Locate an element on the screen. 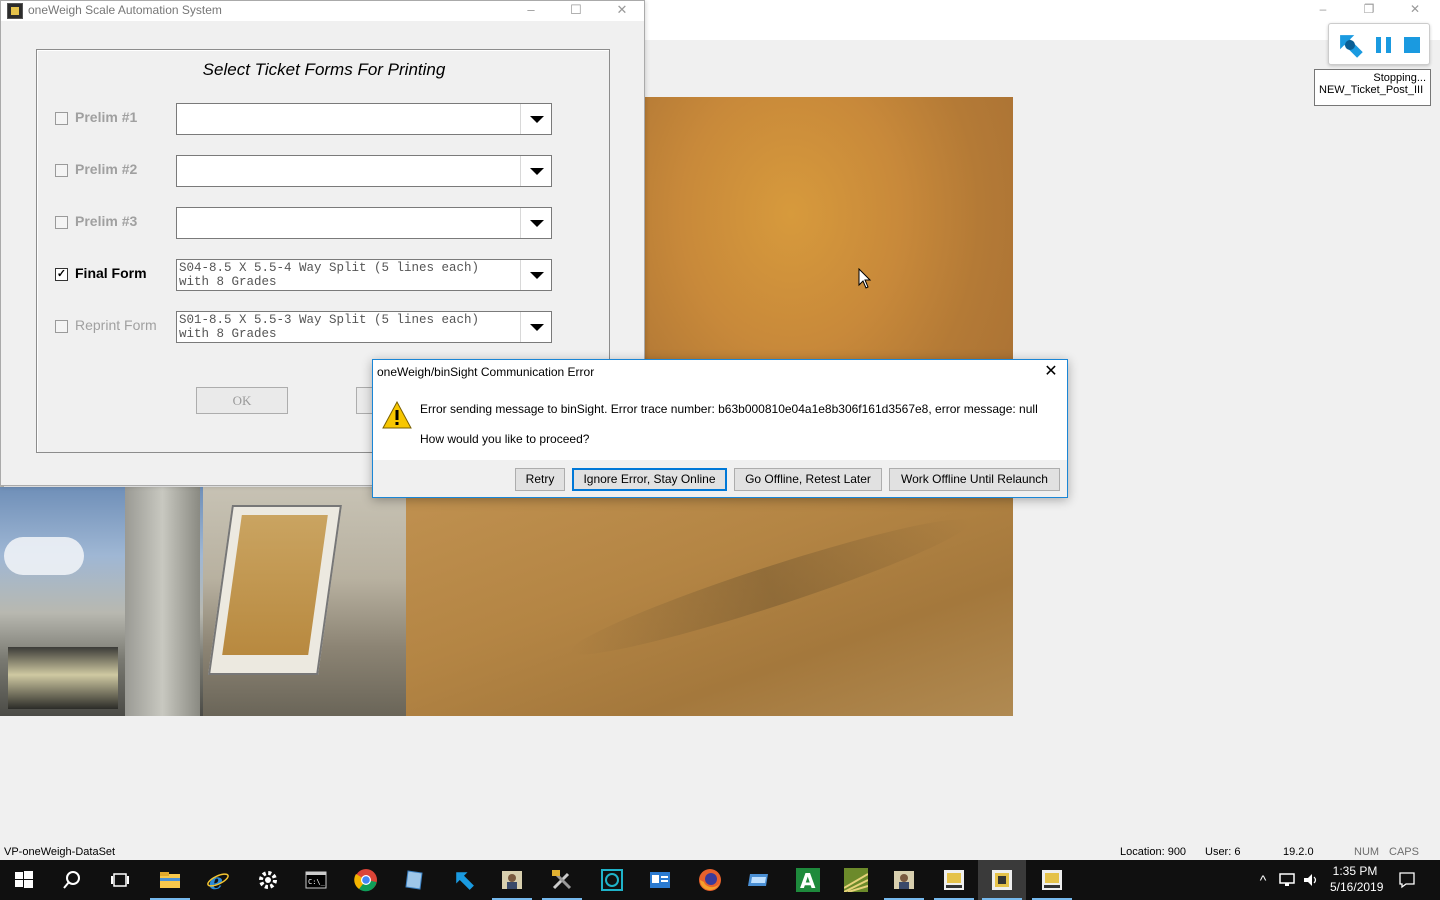  oneweigh-post-icon is located at coordinates (954, 880).